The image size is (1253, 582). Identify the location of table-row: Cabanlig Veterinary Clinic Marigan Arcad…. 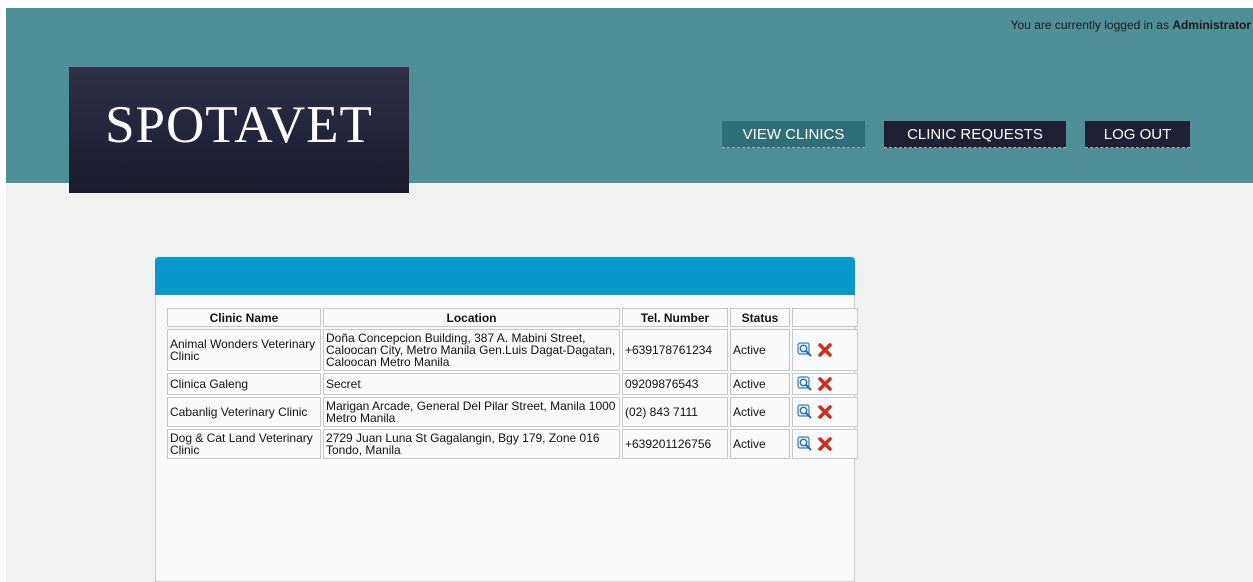
(512, 412).